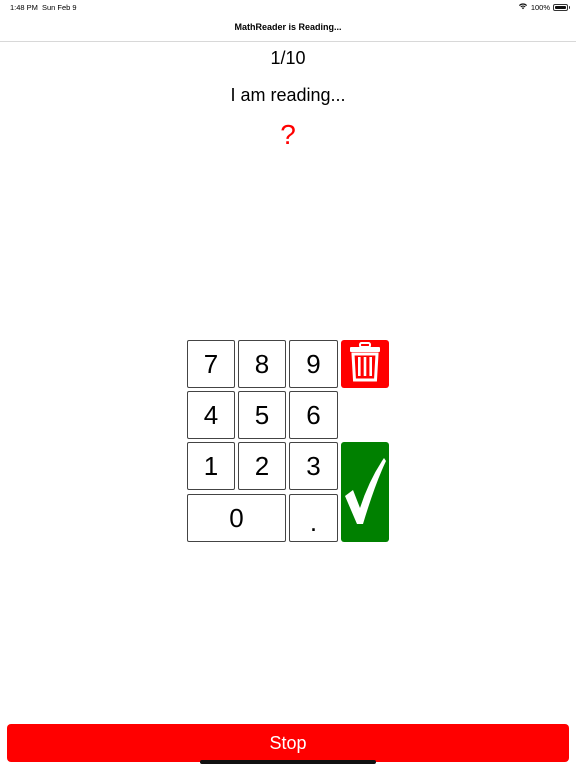 This screenshot has height=768, width=576. I want to click on checkmark-icon, so click(365, 492).